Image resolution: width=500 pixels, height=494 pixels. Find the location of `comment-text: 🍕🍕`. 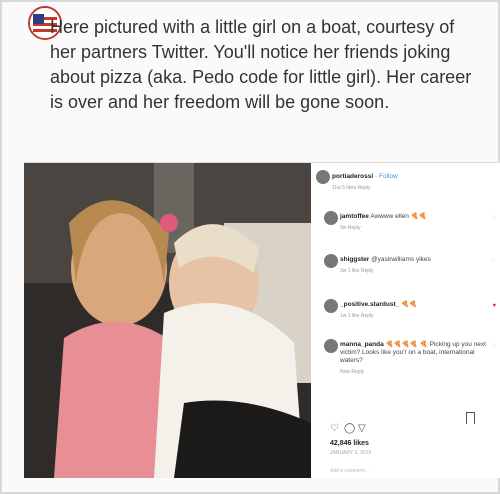

comment-text: 🍕🍕 is located at coordinates (409, 304).